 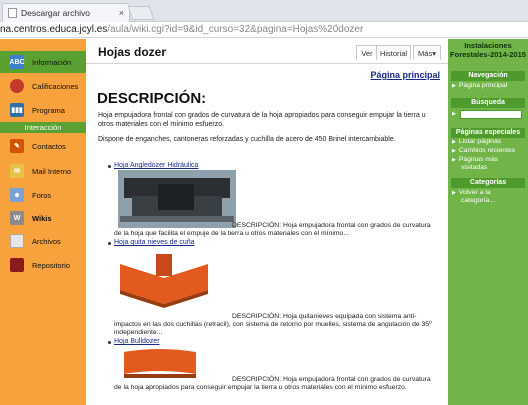 What do you see at coordinates (17, 62) in the screenshot?
I see `info-icon: ABC` at bounding box center [17, 62].